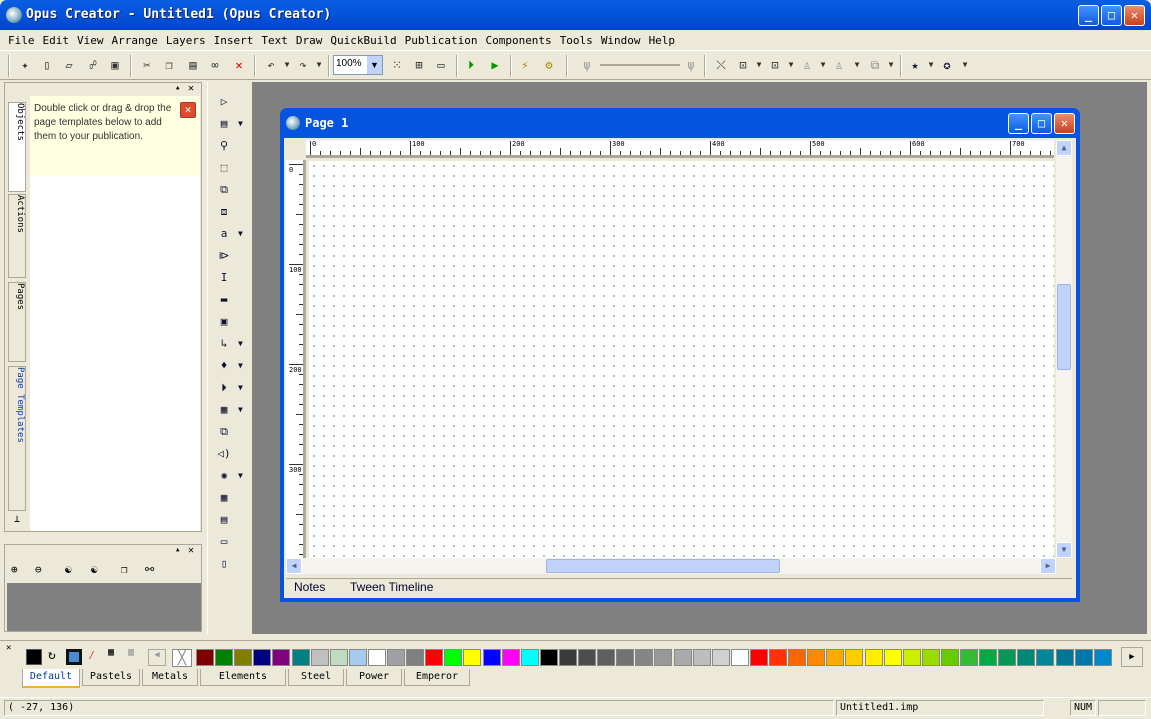  What do you see at coordinates (52, 655) in the screenshot?
I see `swap-colors-icon: ↻` at bounding box center [52, 655].